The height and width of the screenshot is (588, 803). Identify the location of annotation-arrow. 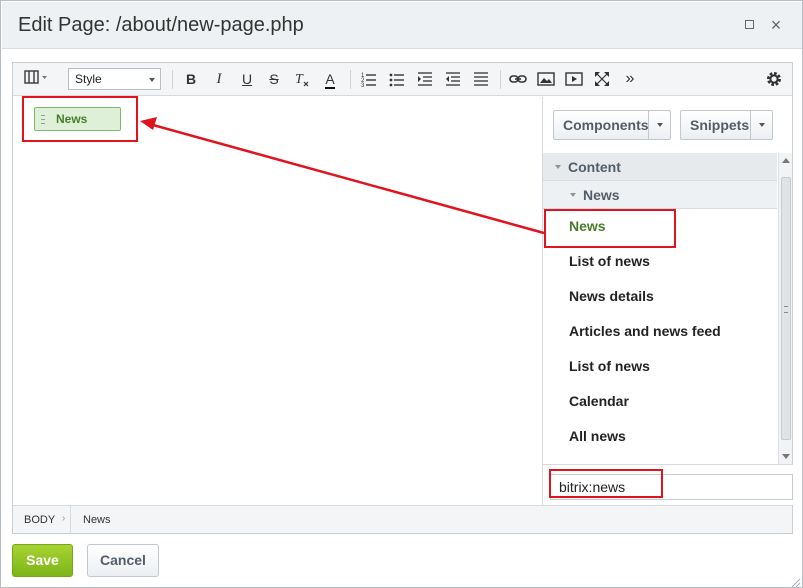
(342, 176).